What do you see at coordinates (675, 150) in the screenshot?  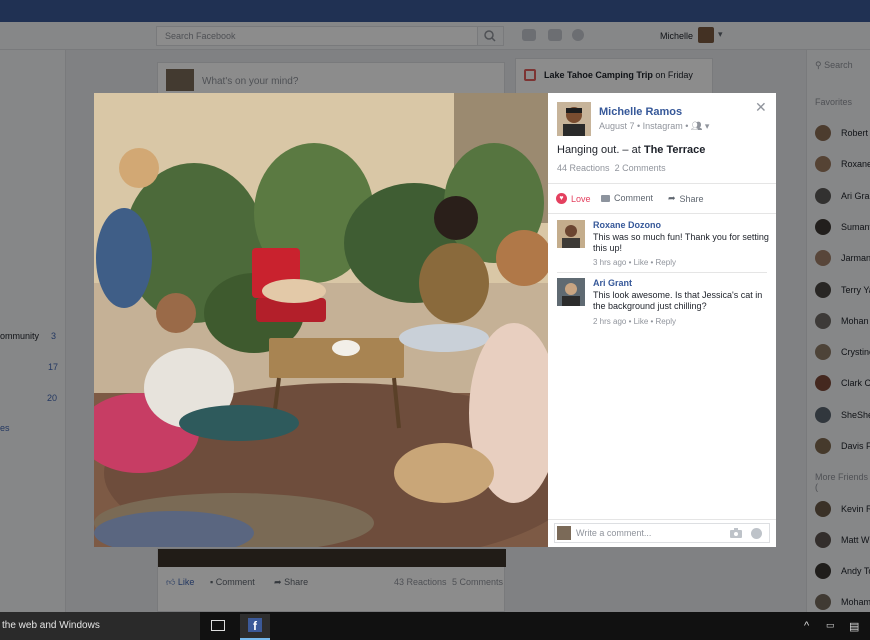 I see `caption-place-link: The Terrace` at bounding box center [675, 150].